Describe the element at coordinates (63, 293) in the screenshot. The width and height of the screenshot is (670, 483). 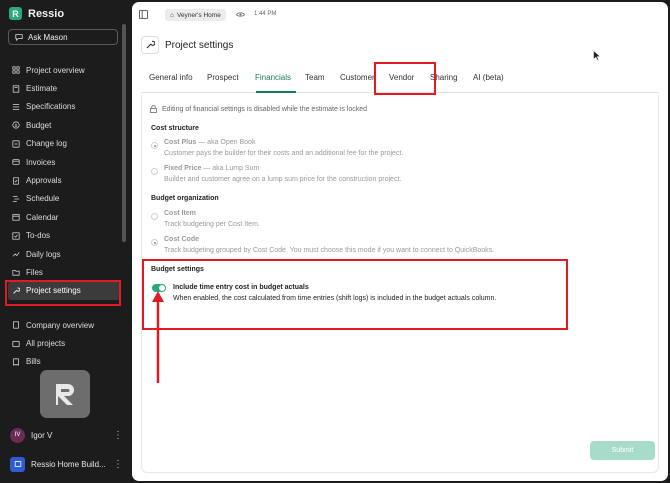
I see `highlight-box-project-settings` at that location.